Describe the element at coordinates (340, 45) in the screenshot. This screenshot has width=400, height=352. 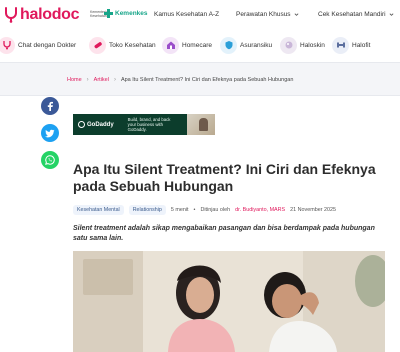
I see `halofit-icon` at that location.